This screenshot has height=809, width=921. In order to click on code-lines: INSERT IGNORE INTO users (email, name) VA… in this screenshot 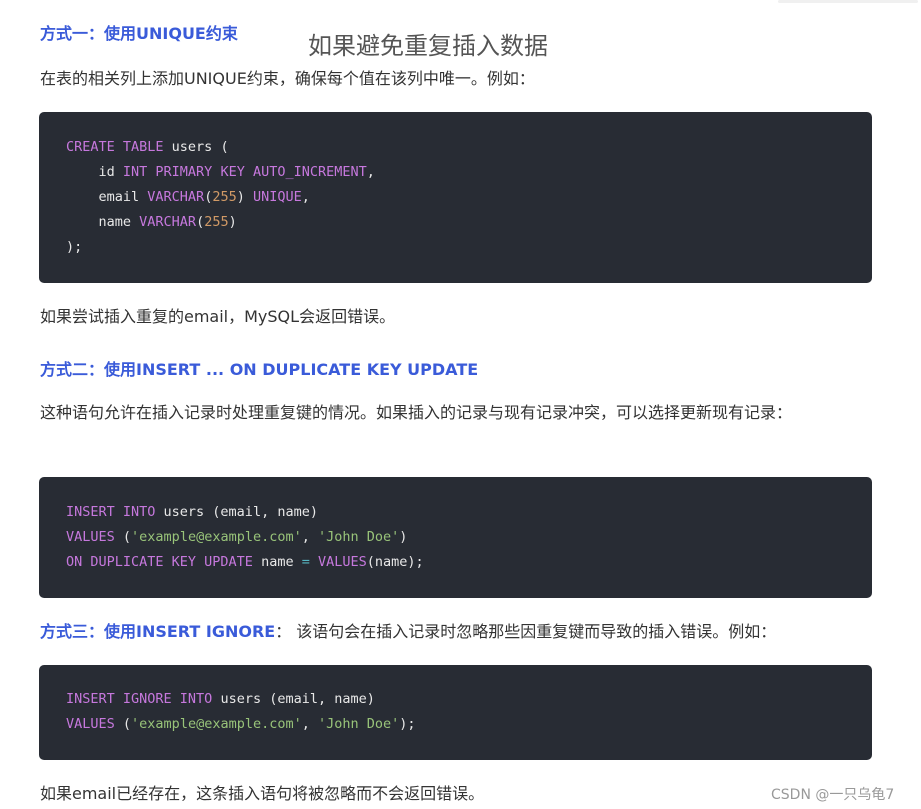, I will do `click(469, 712)`.